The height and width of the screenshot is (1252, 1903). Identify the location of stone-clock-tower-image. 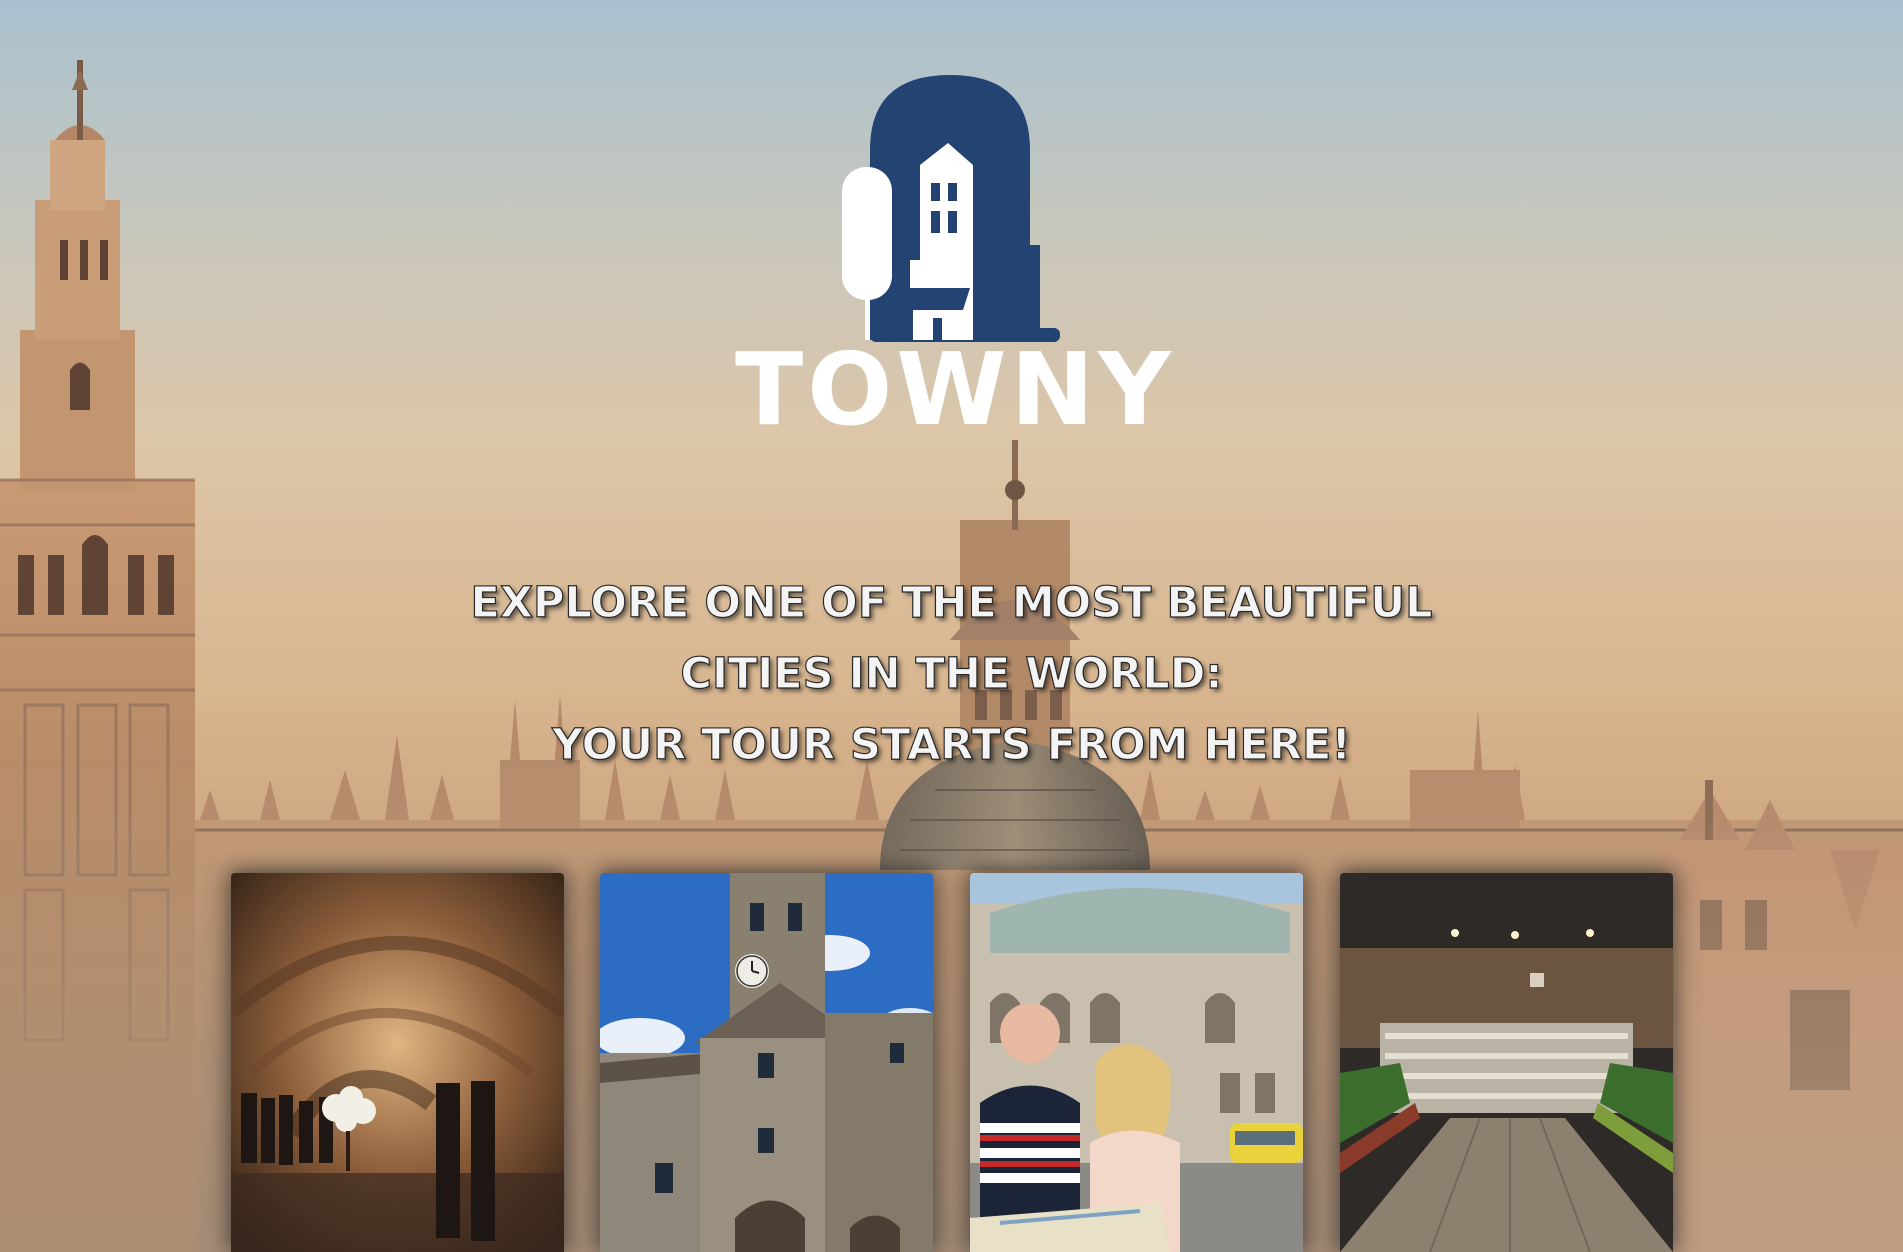
(766, 1062).